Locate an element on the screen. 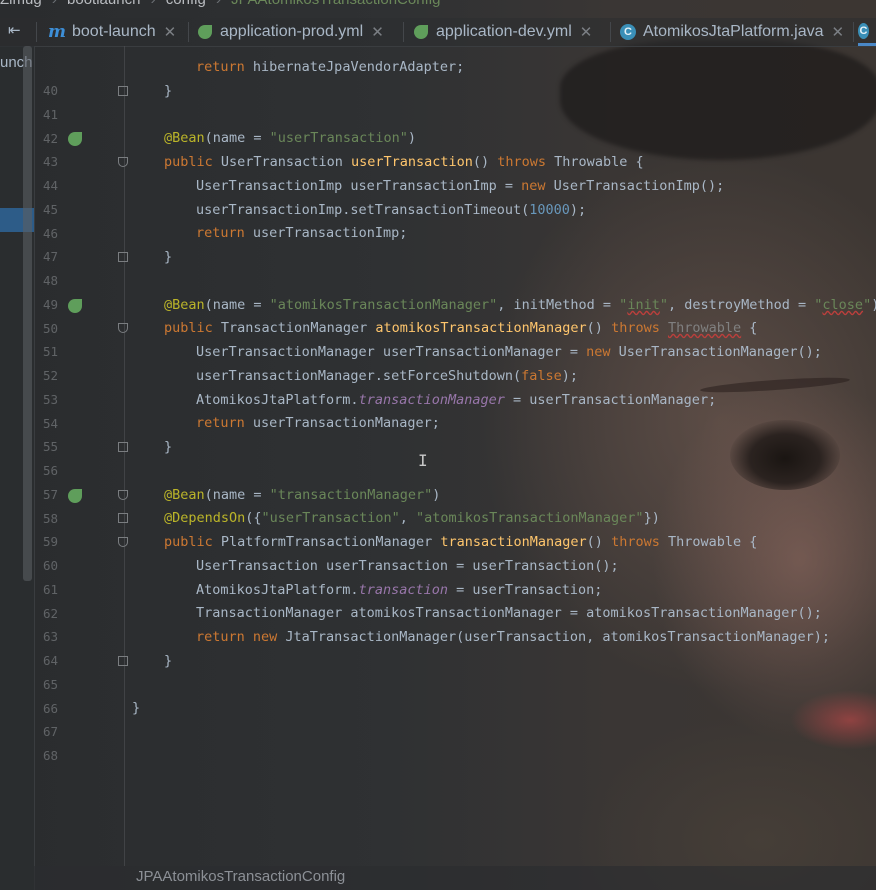  code-line: 49 is located at coordinates (455, 291).